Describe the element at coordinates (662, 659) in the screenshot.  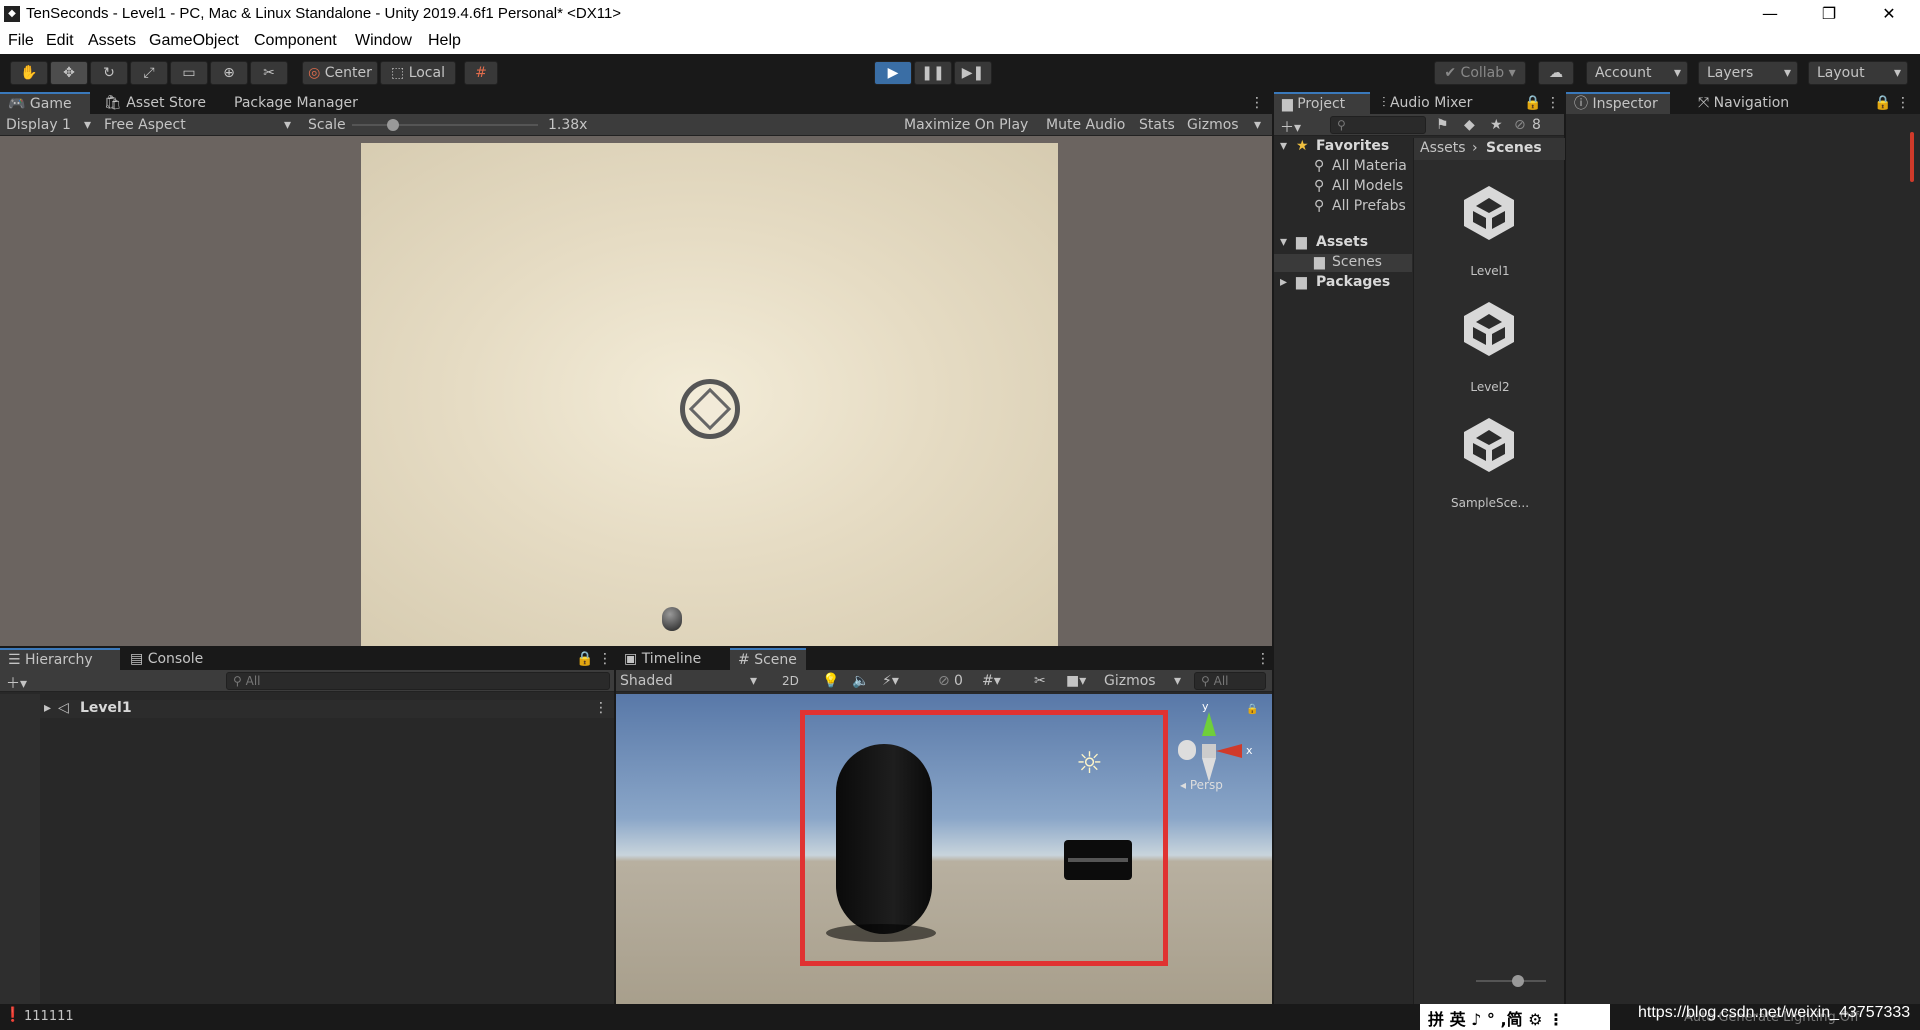
I see `tab-timeline: ▣ Timeline` at that location.